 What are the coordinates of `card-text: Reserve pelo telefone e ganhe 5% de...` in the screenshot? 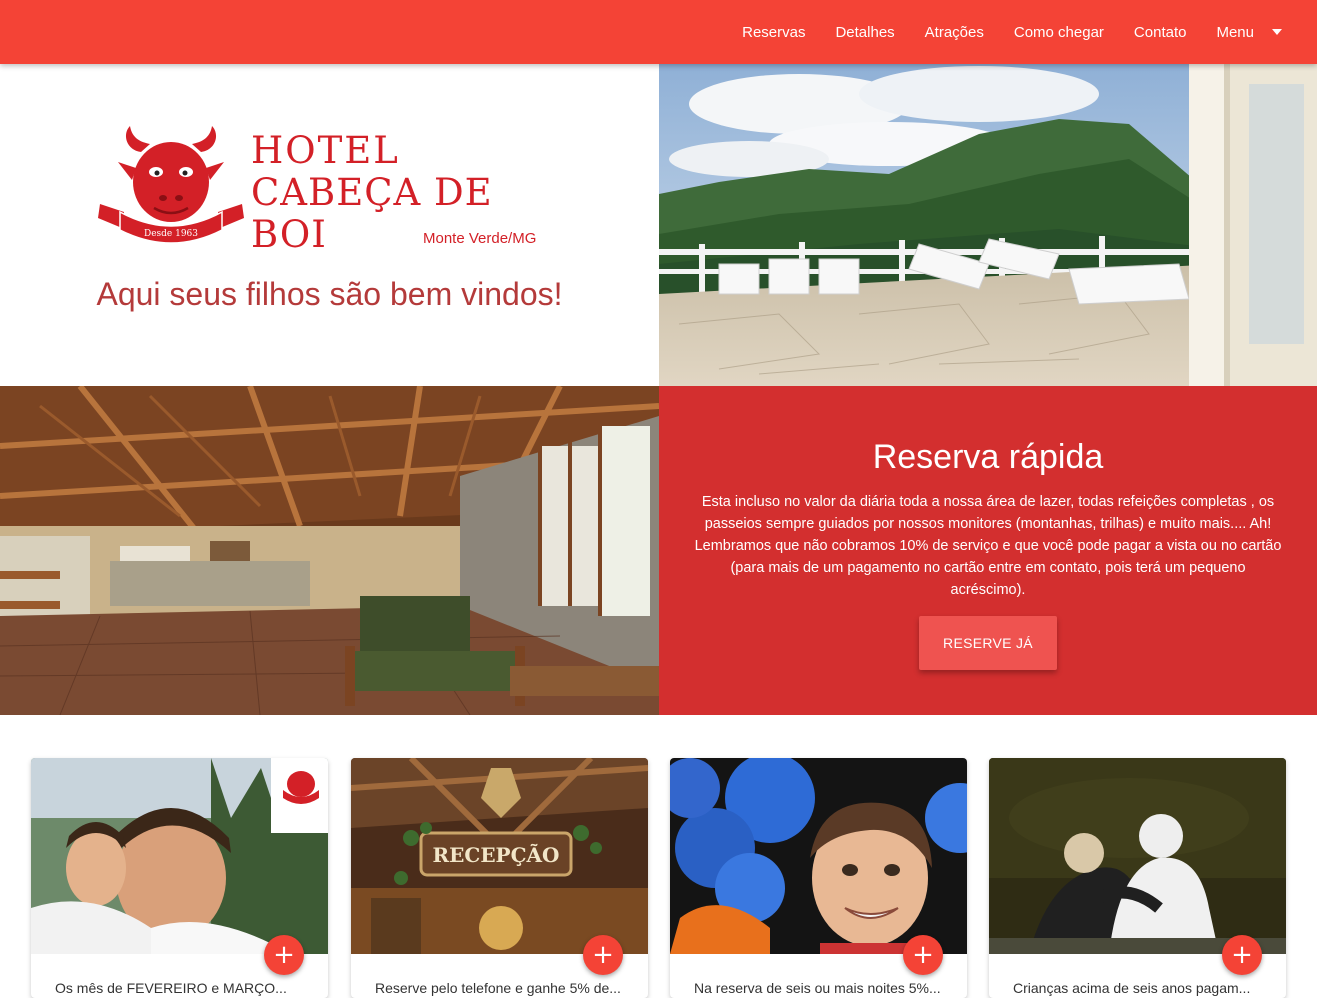 It's located at (498, 988).